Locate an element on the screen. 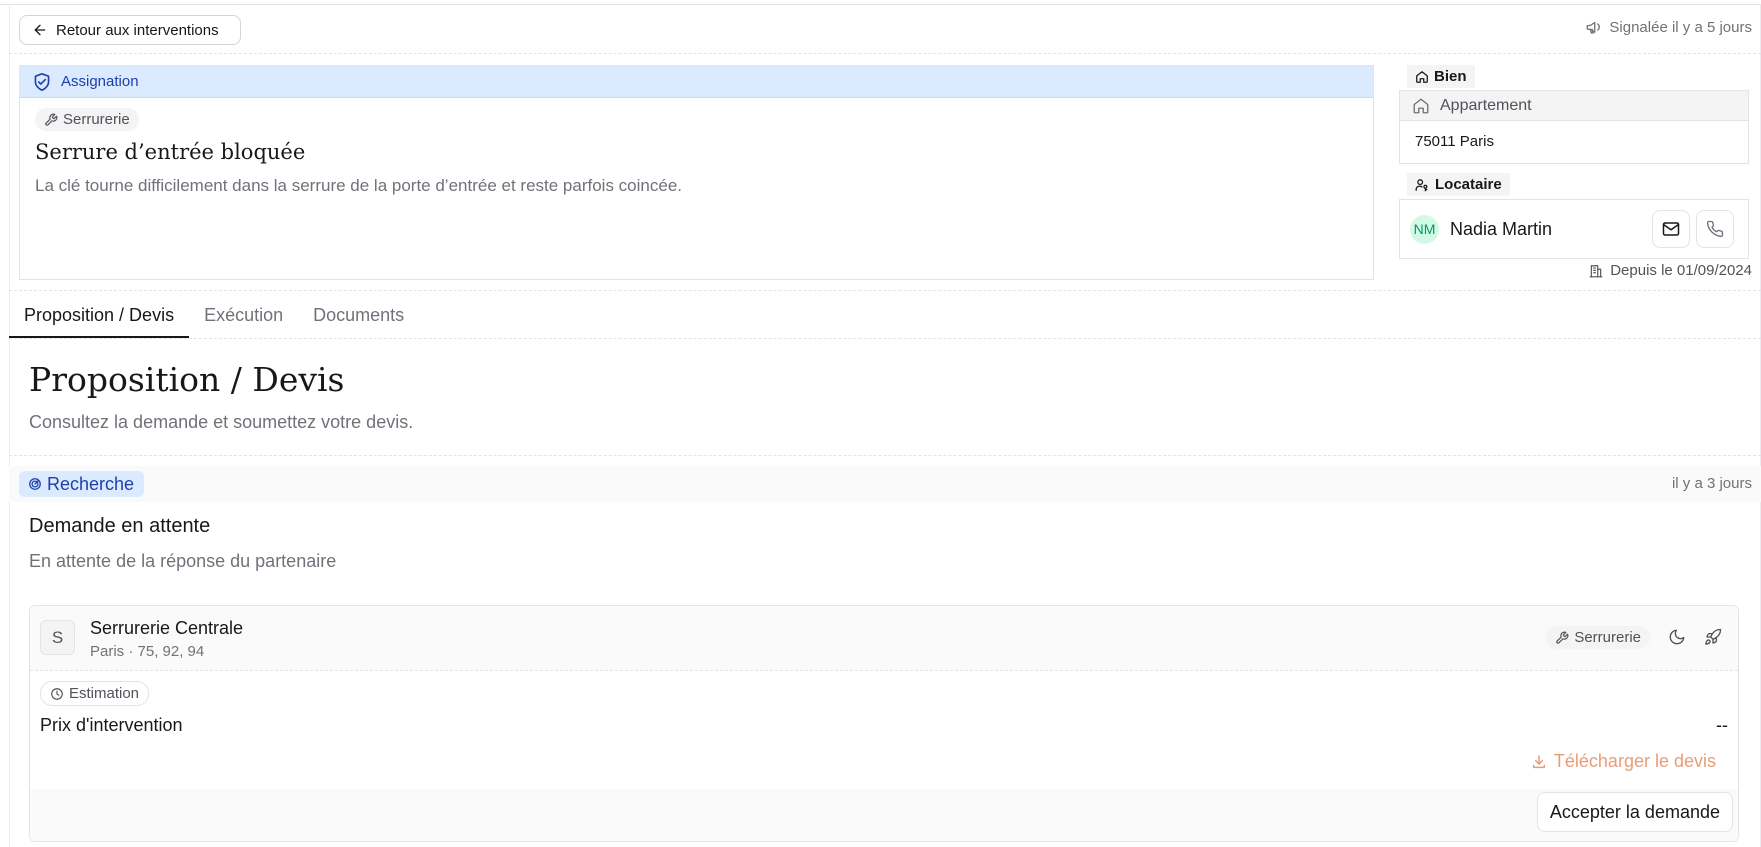  partner-category-chip: Serrurerie is located at coordinates (1598, 637).